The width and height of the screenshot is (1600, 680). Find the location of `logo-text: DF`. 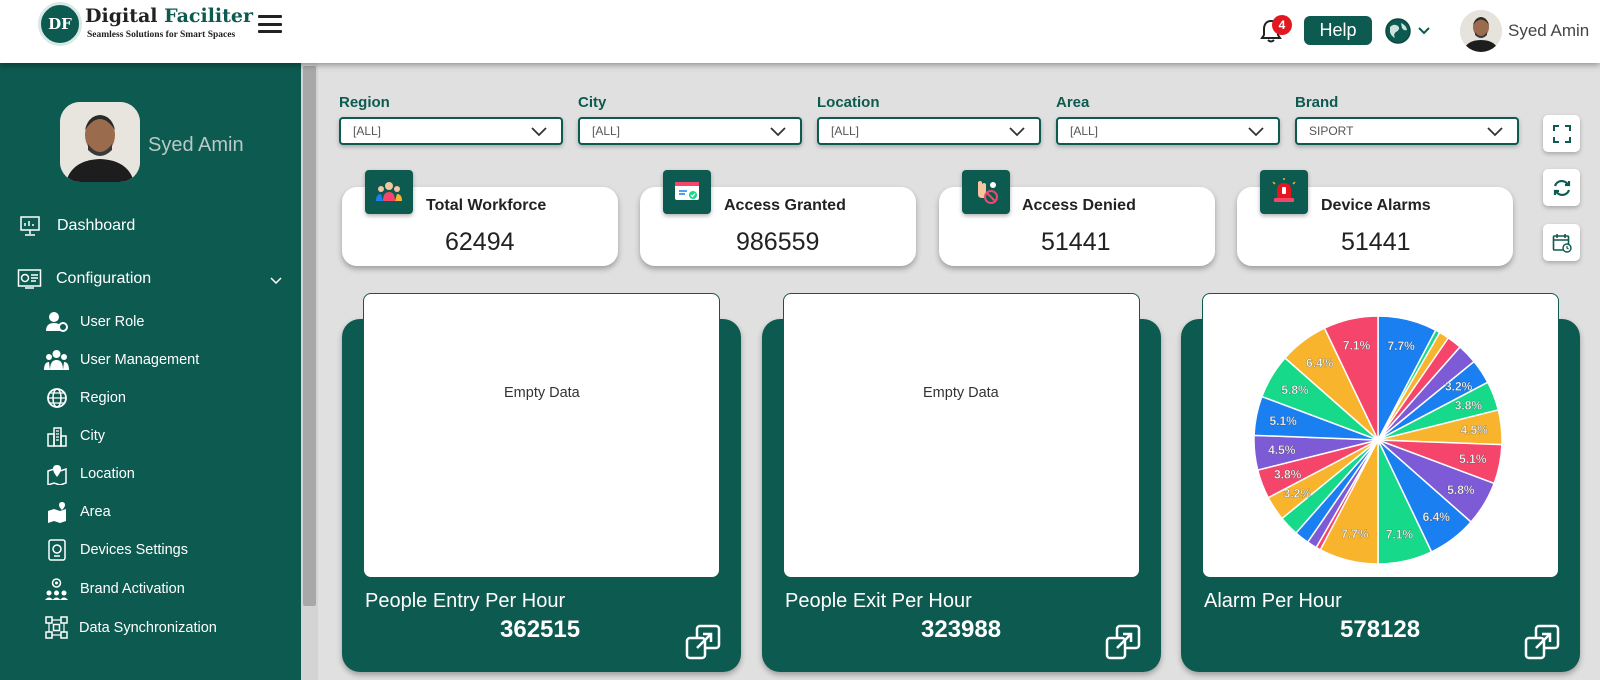

logo-text: DF is located at coordinates (60, 24).